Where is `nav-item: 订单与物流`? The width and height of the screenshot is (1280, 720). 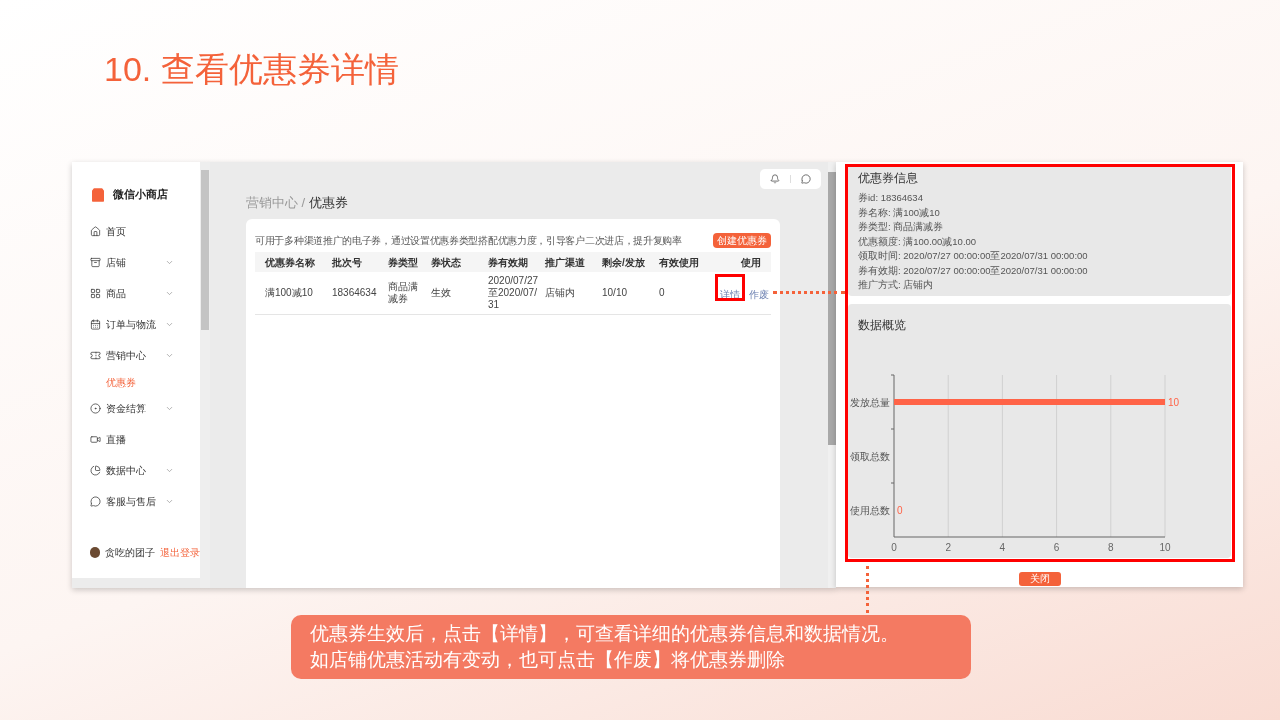 nav-item: 订单与物流 is located at coordinates (136, 324).